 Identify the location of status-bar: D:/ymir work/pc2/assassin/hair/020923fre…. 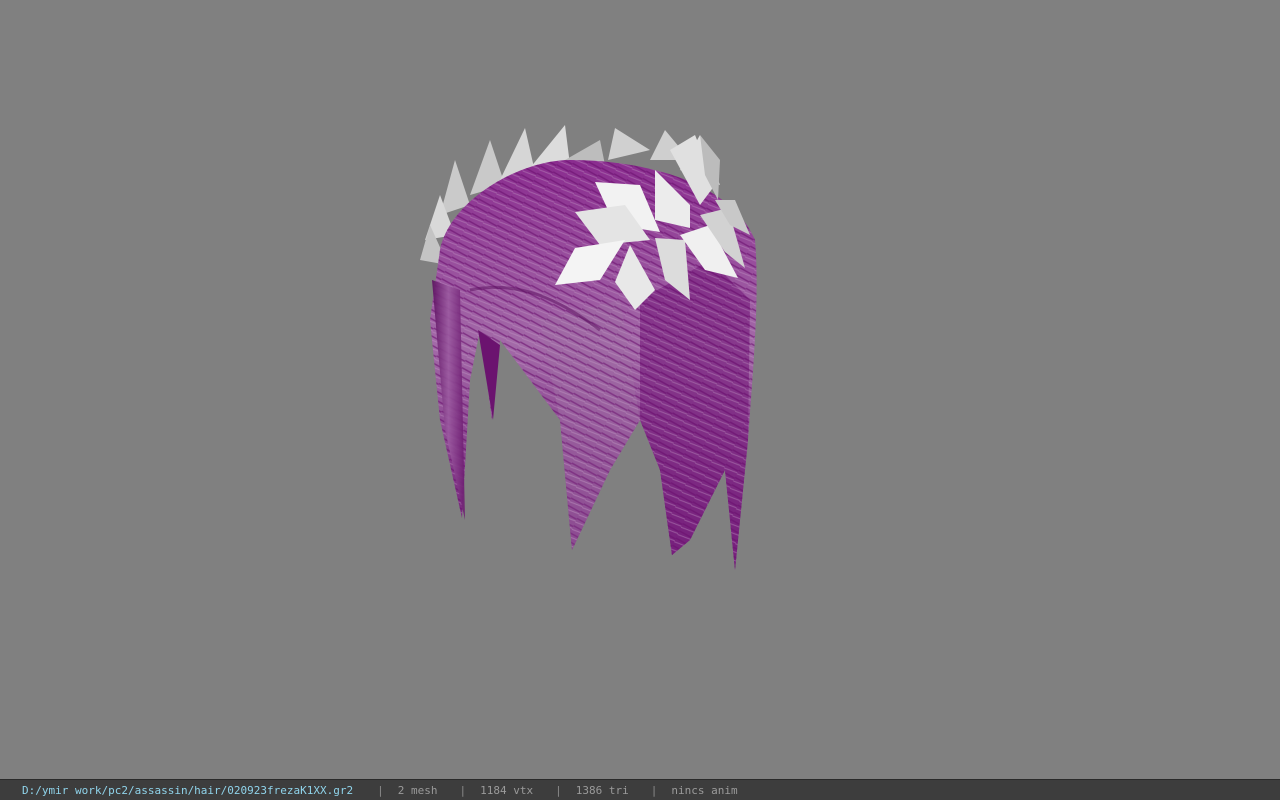
(640, 789).